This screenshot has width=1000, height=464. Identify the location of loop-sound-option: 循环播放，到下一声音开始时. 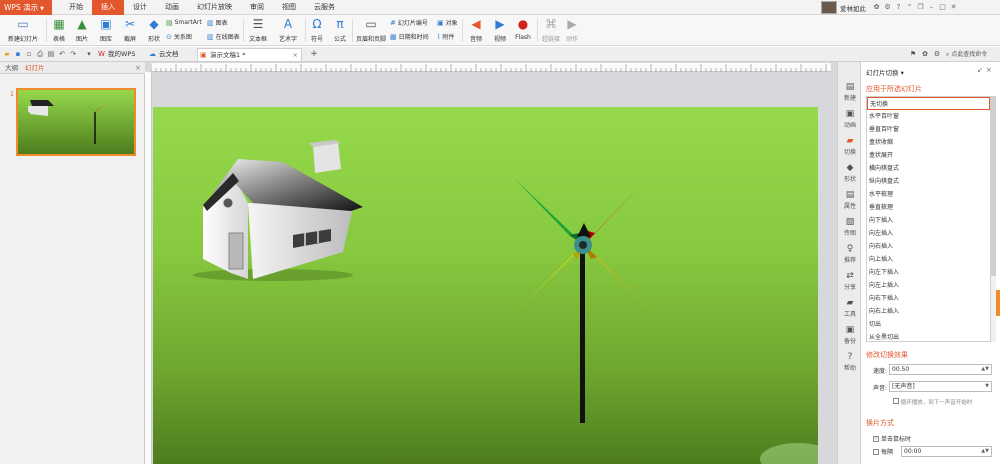
(932, 403).